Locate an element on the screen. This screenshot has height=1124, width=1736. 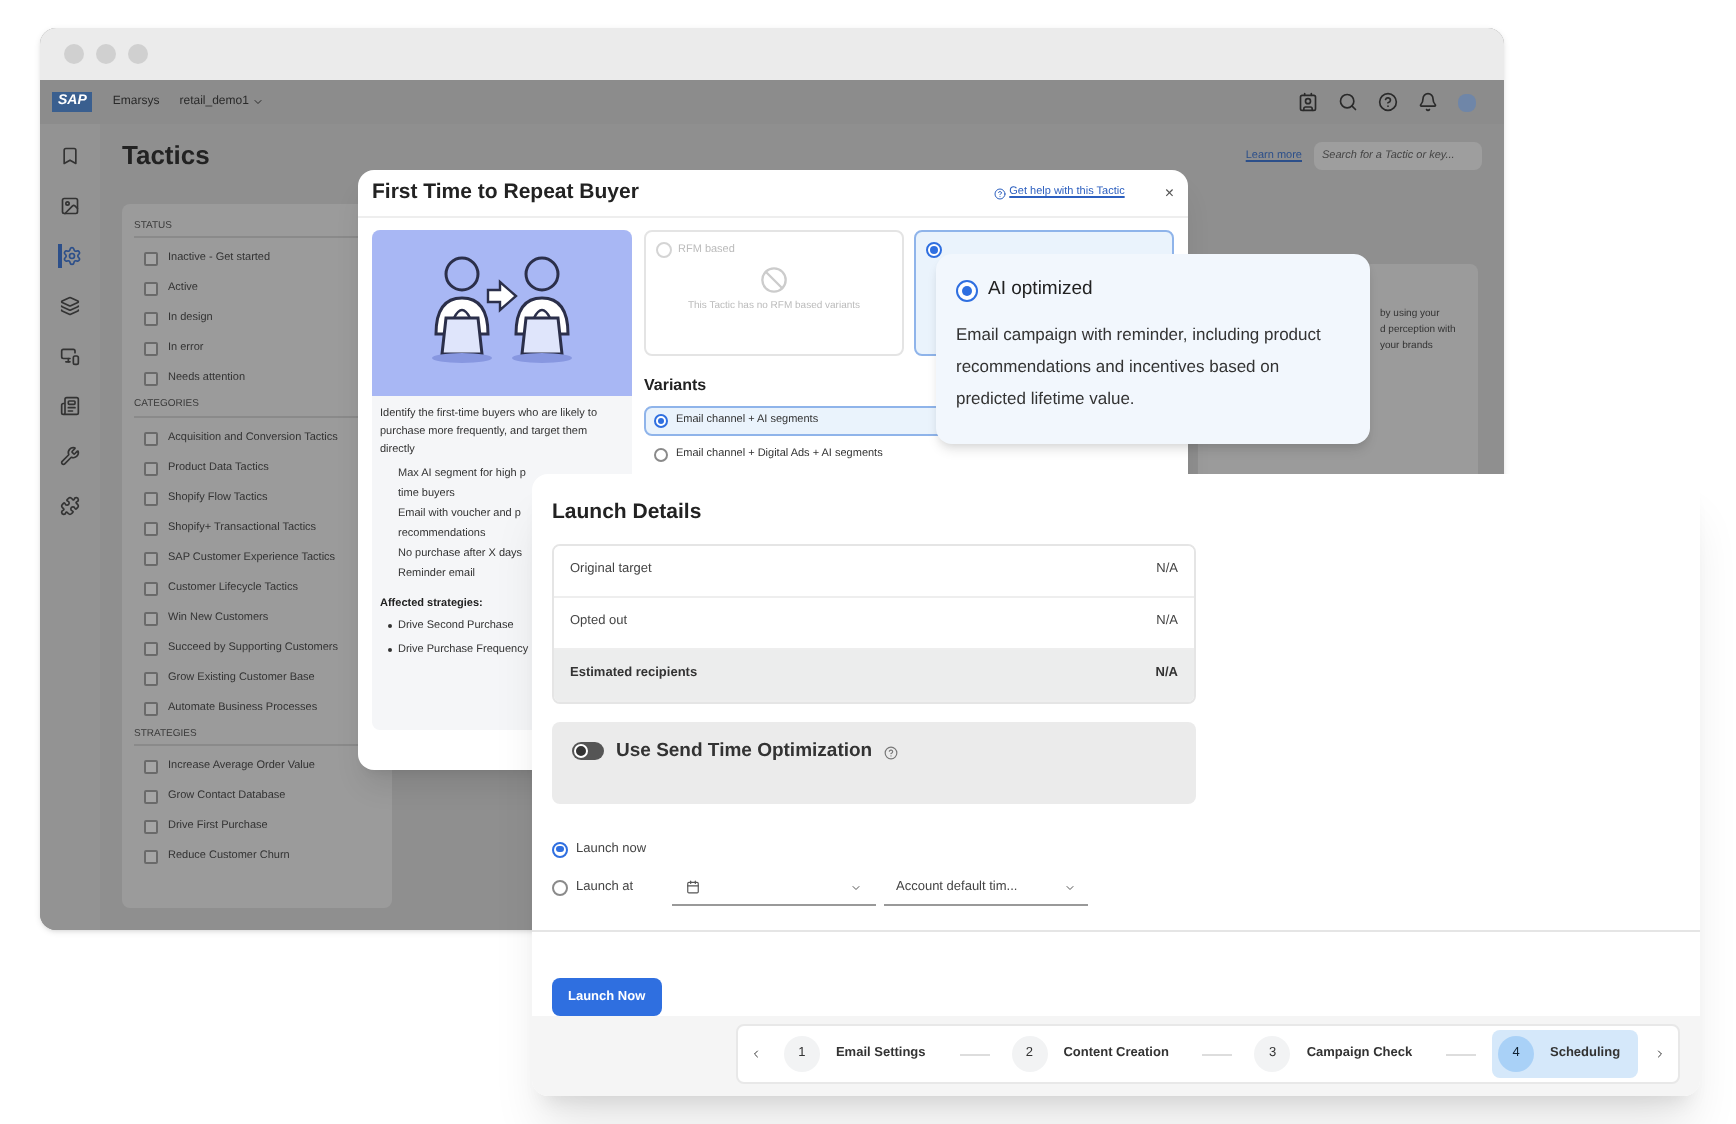
section-title: Launch Details is located at coordinates (628, 513).